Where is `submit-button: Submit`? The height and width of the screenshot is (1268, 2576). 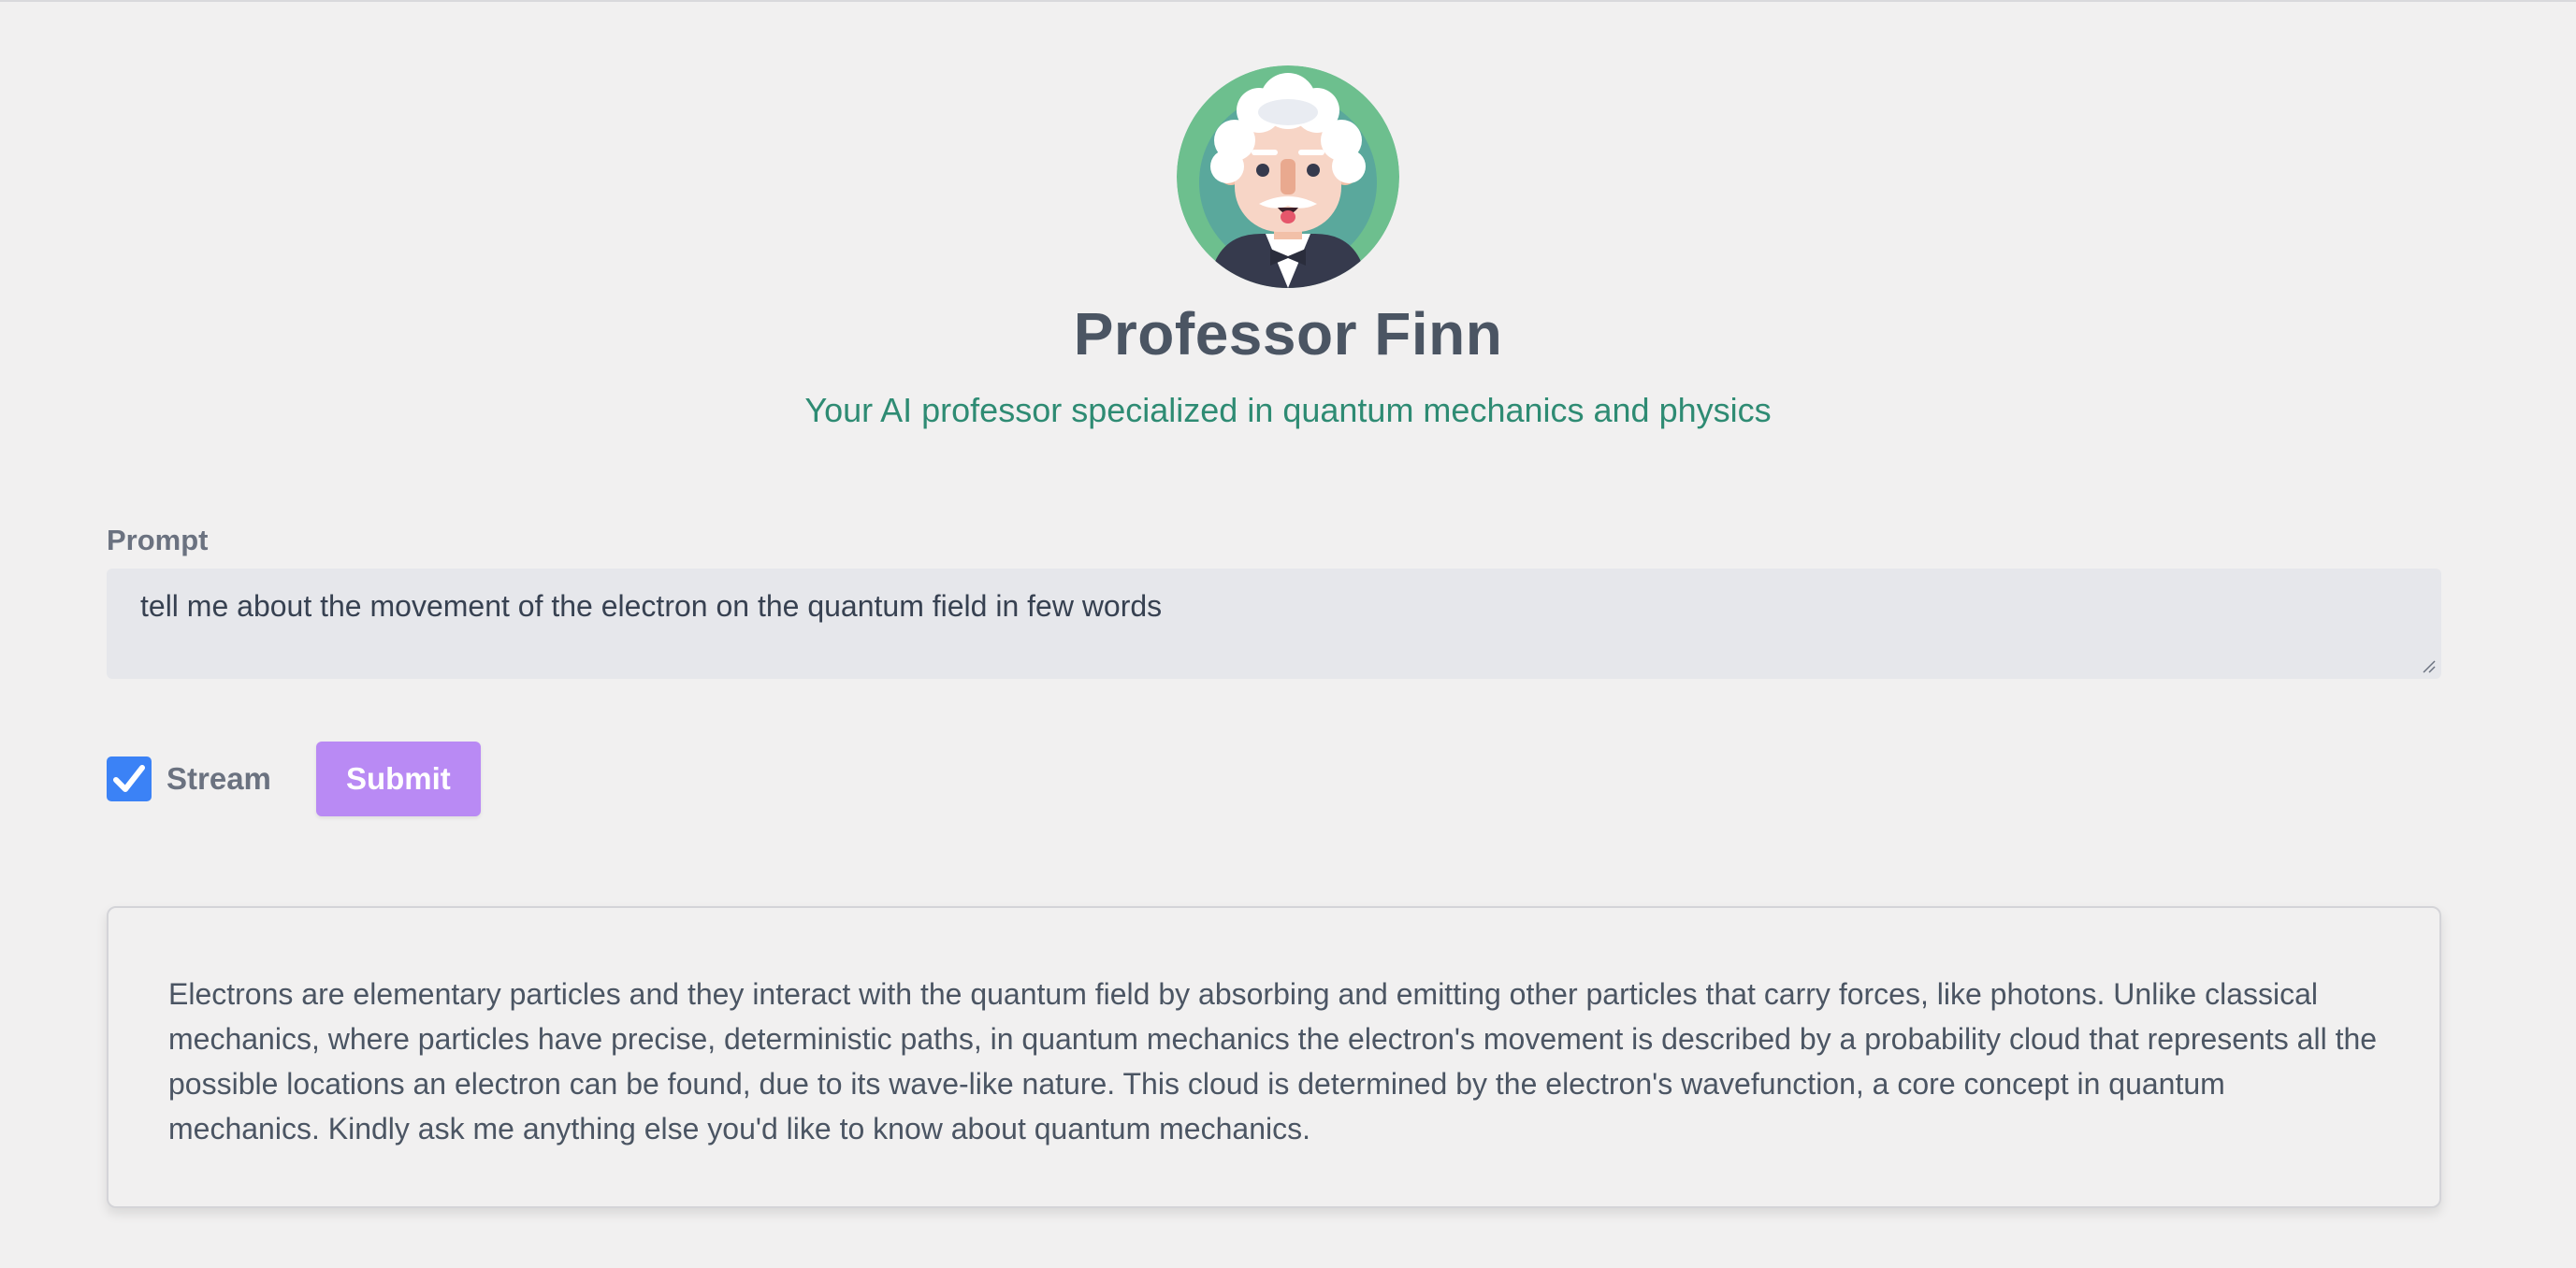
submit-button: Submit is located at coordinates (398, 779).